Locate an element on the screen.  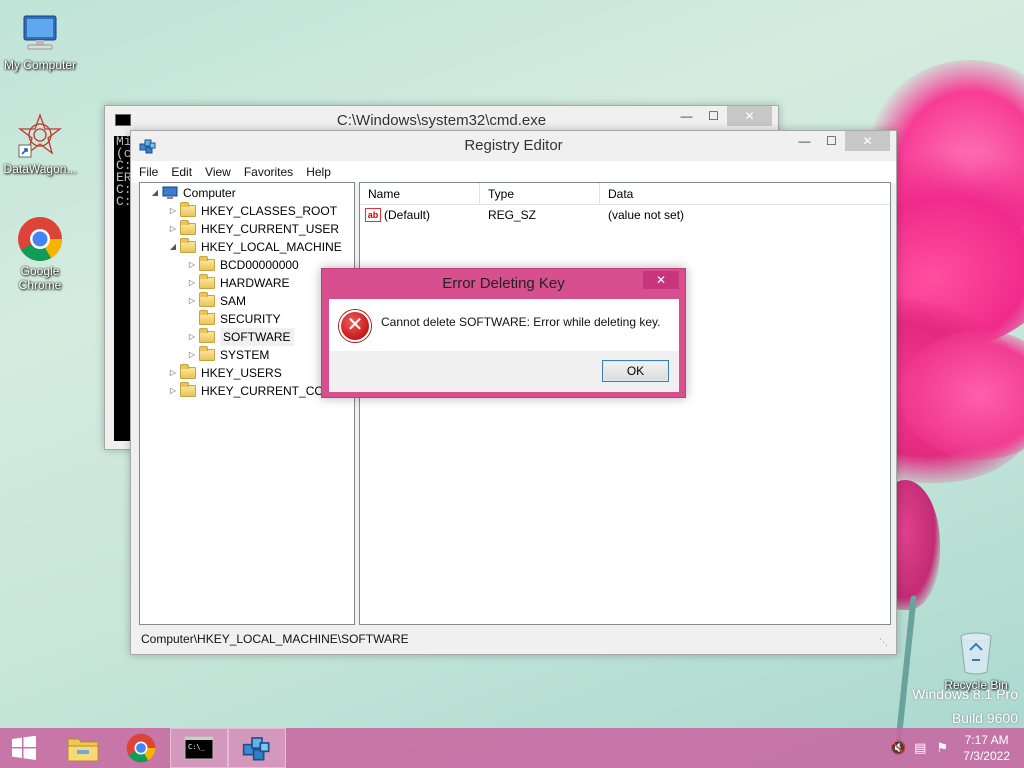
status-bar: Computer\HKEY_LOCAL_MACHINE\SOFTWARE is located at coordinates (275, 639).